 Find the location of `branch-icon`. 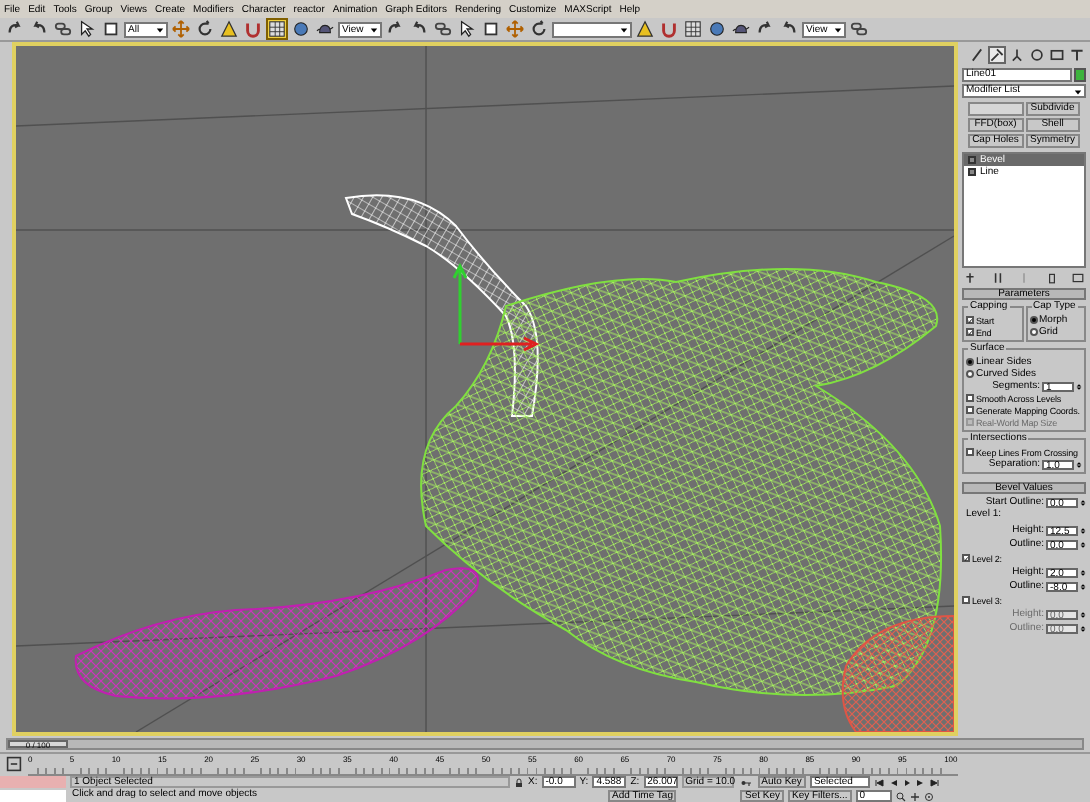

branch-icon is located at coordinates (1017, 55).